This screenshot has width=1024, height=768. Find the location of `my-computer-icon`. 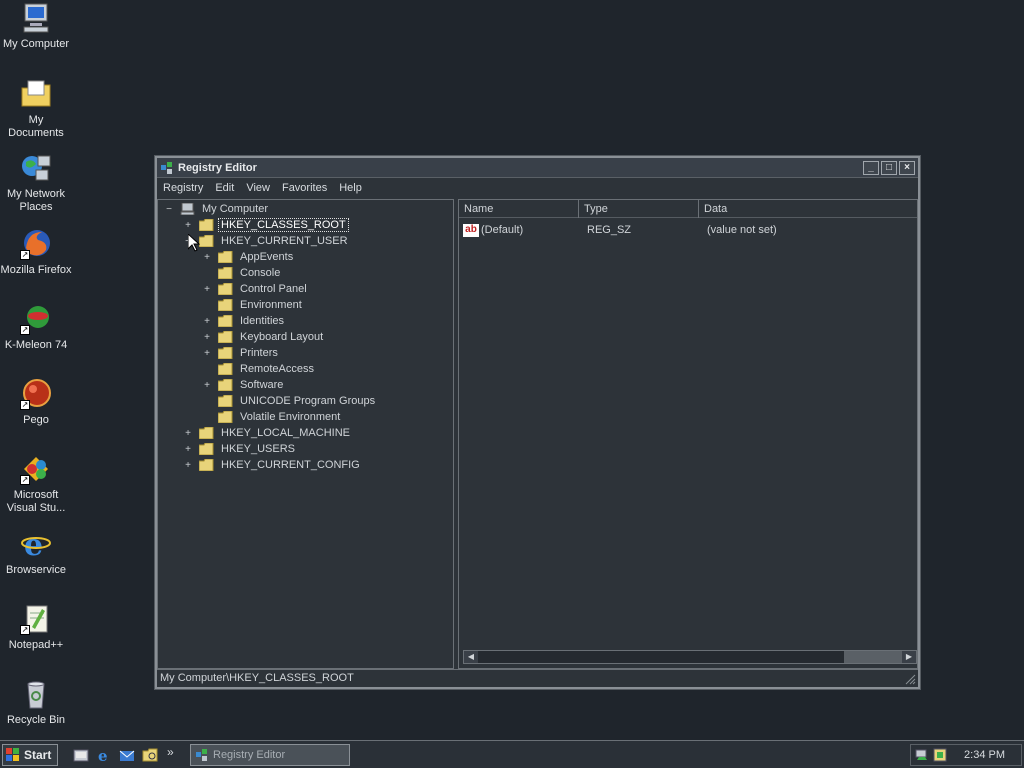

my-computer-icon is located at coordinates (36, 18).